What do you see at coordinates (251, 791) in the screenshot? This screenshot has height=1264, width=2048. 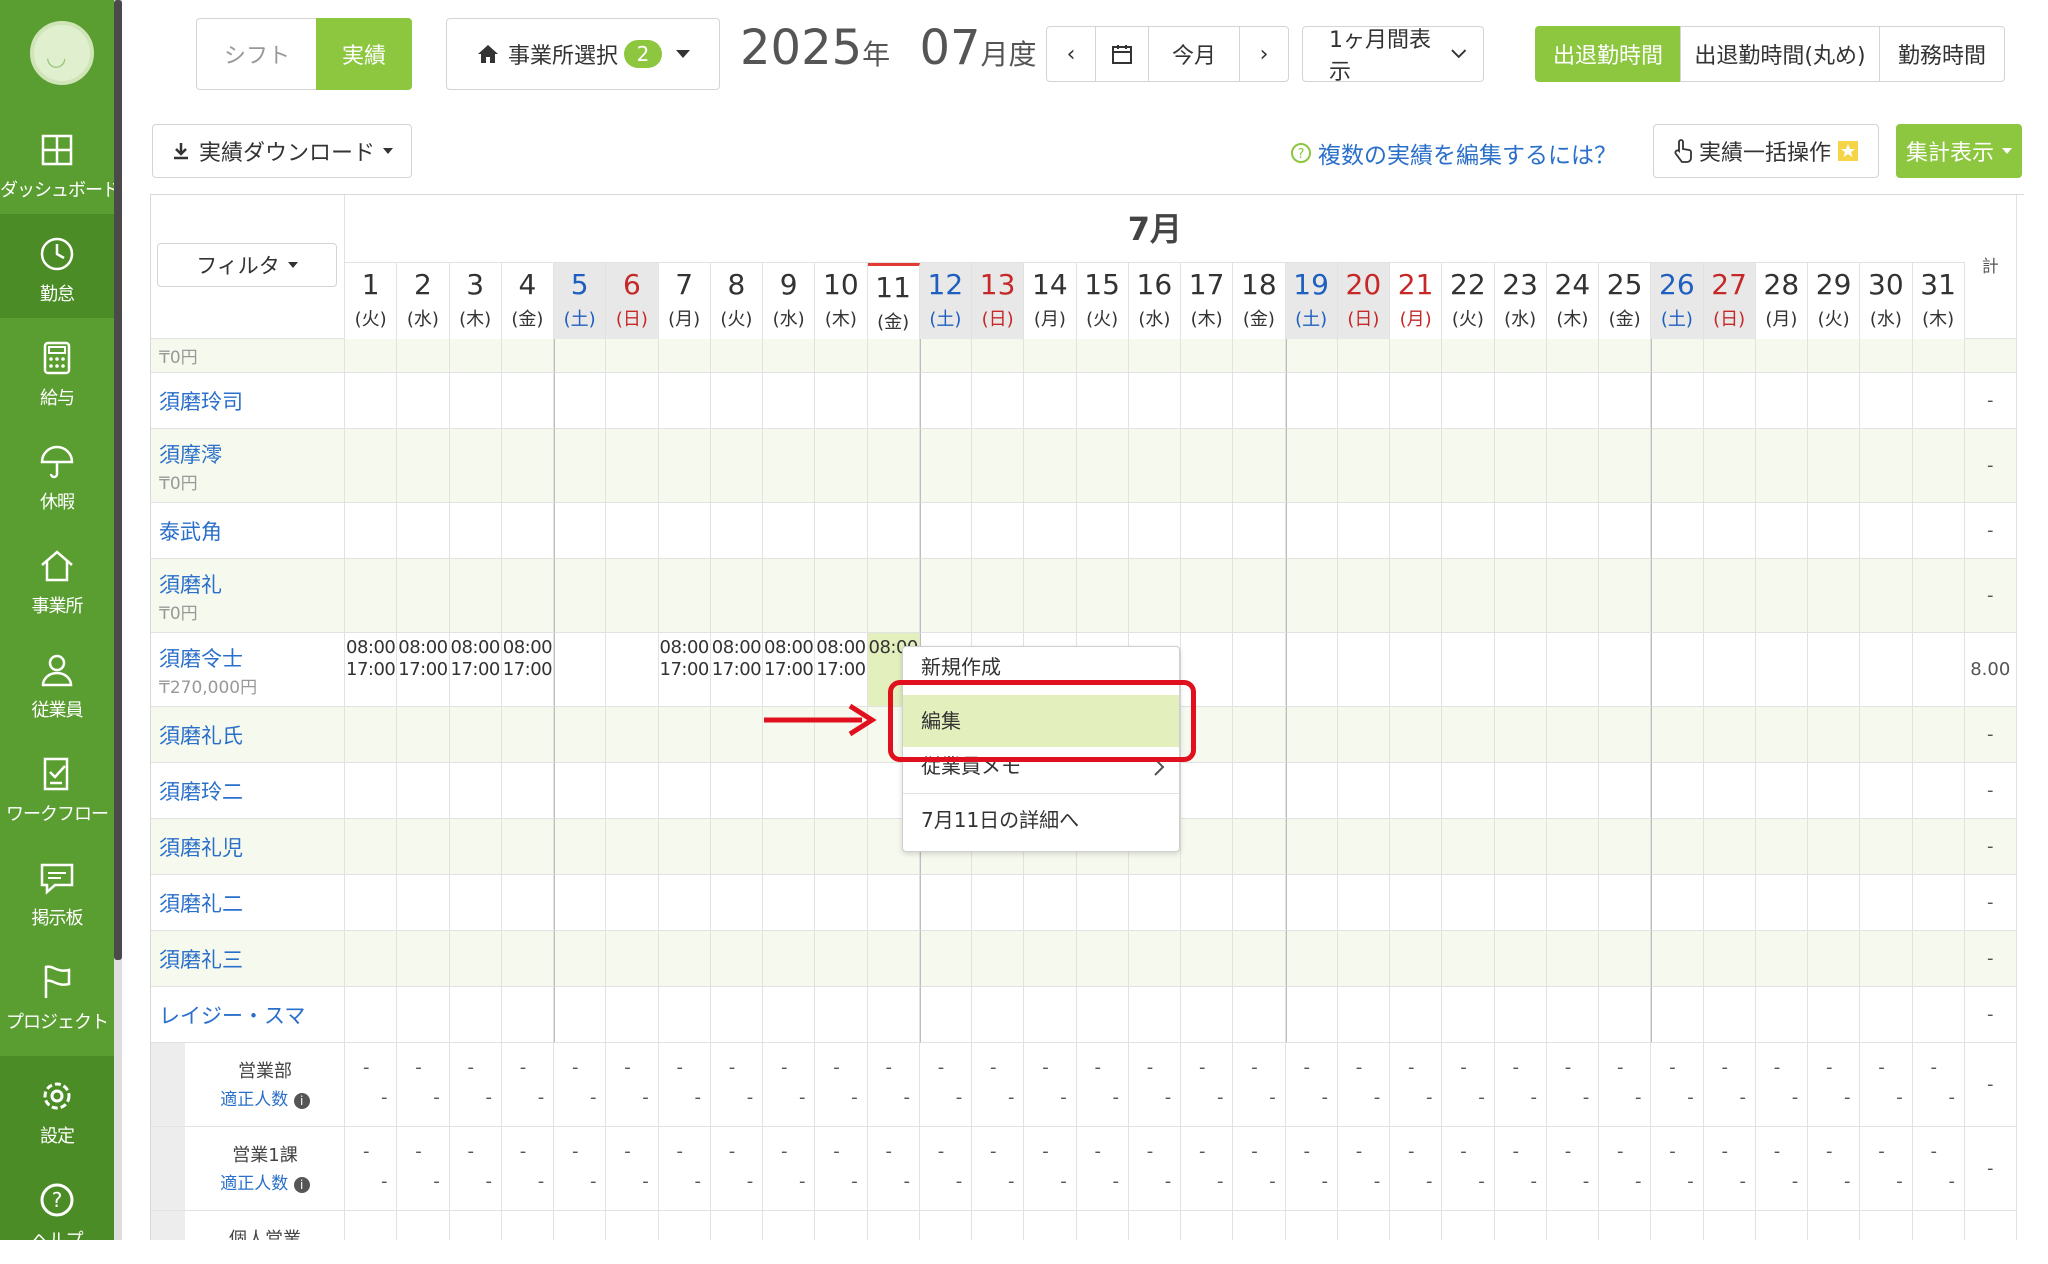 I see `employee-name-link: 須磨玲二` at bounding box center [251, 791].